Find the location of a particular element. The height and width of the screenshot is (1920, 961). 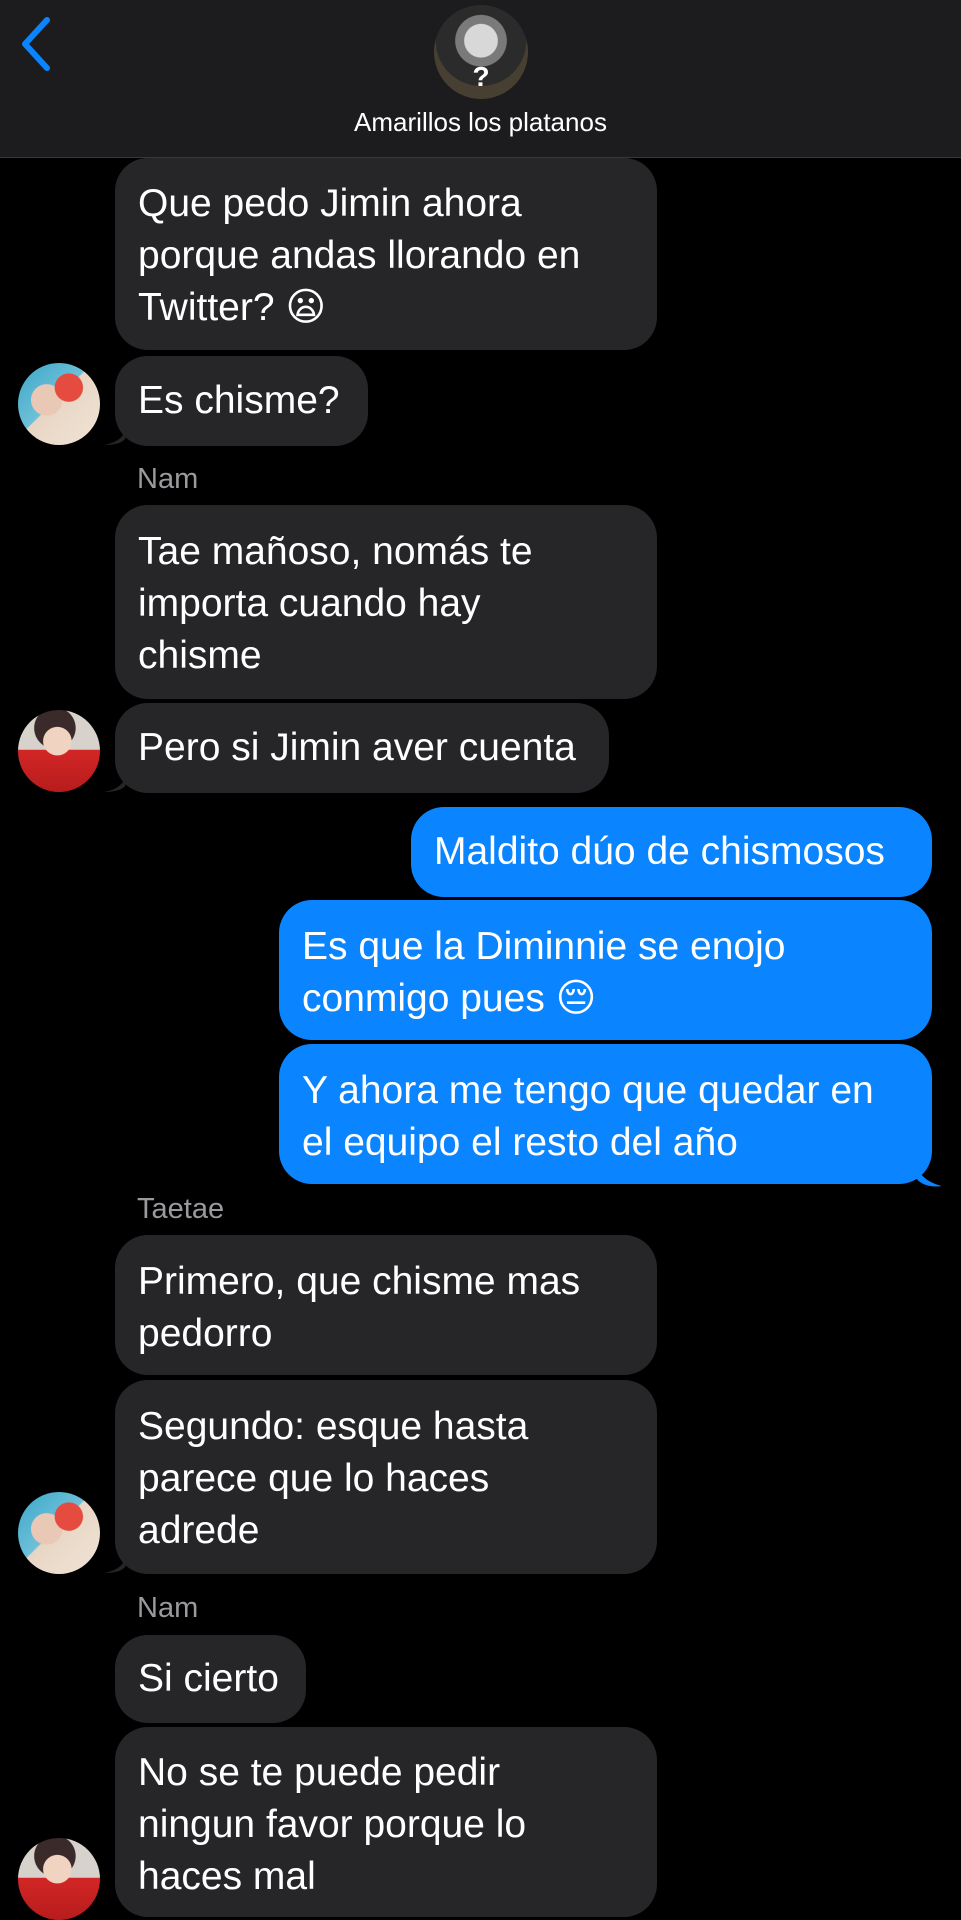

message-line: Es que la Diminnie se enojo is located at coordinates (544, 946).